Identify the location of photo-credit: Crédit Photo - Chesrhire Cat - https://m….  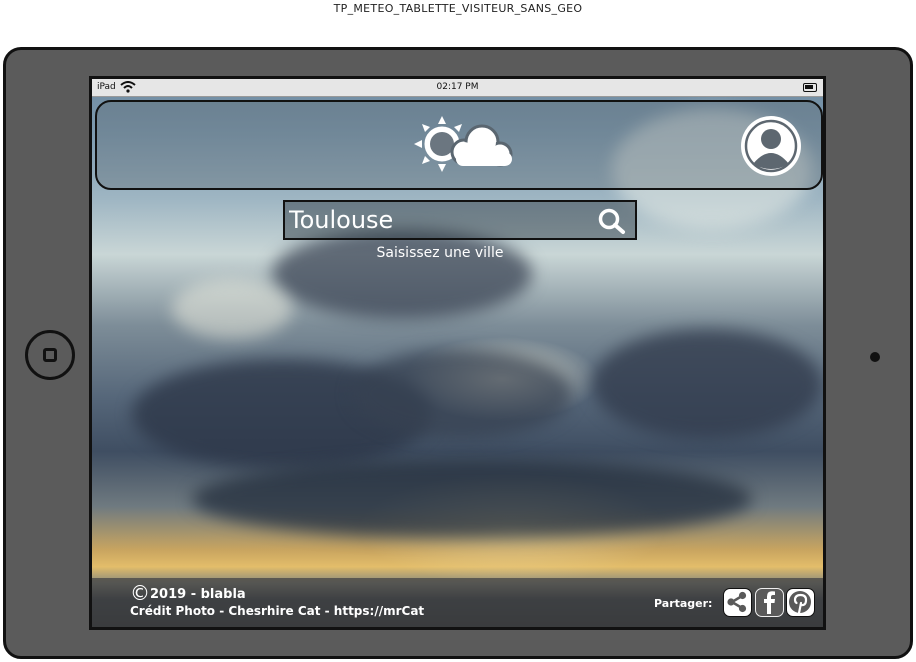
(277, 611).